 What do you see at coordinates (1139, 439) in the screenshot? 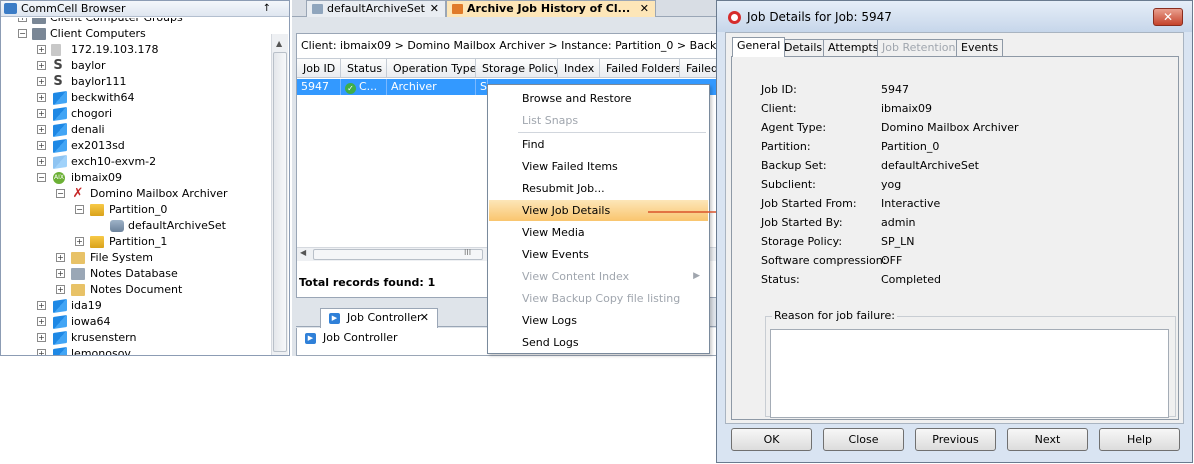
I see `help-button: Help` at bounding box center [1139, 439].